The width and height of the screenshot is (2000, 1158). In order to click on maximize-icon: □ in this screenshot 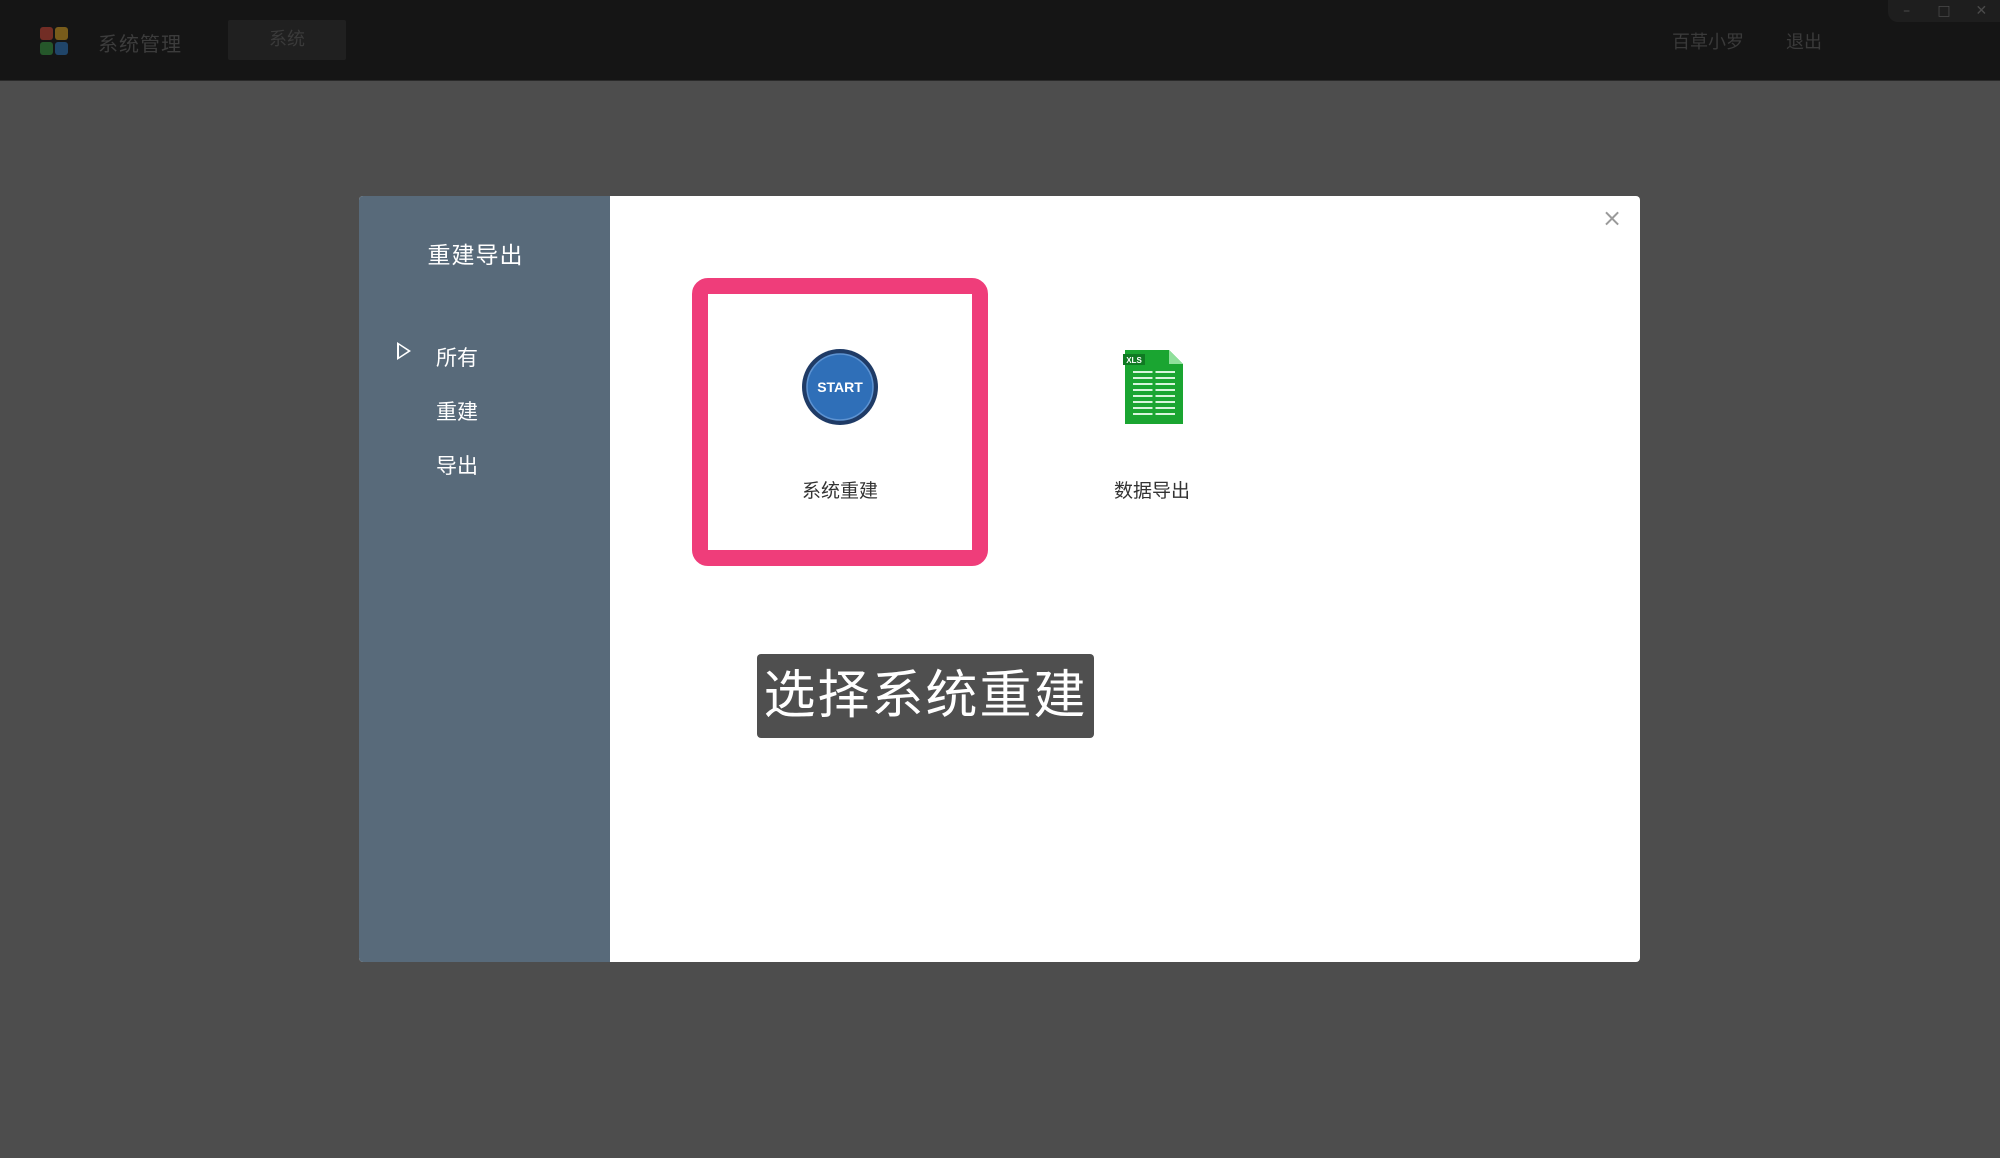, I will do `click(1944, 11)`.